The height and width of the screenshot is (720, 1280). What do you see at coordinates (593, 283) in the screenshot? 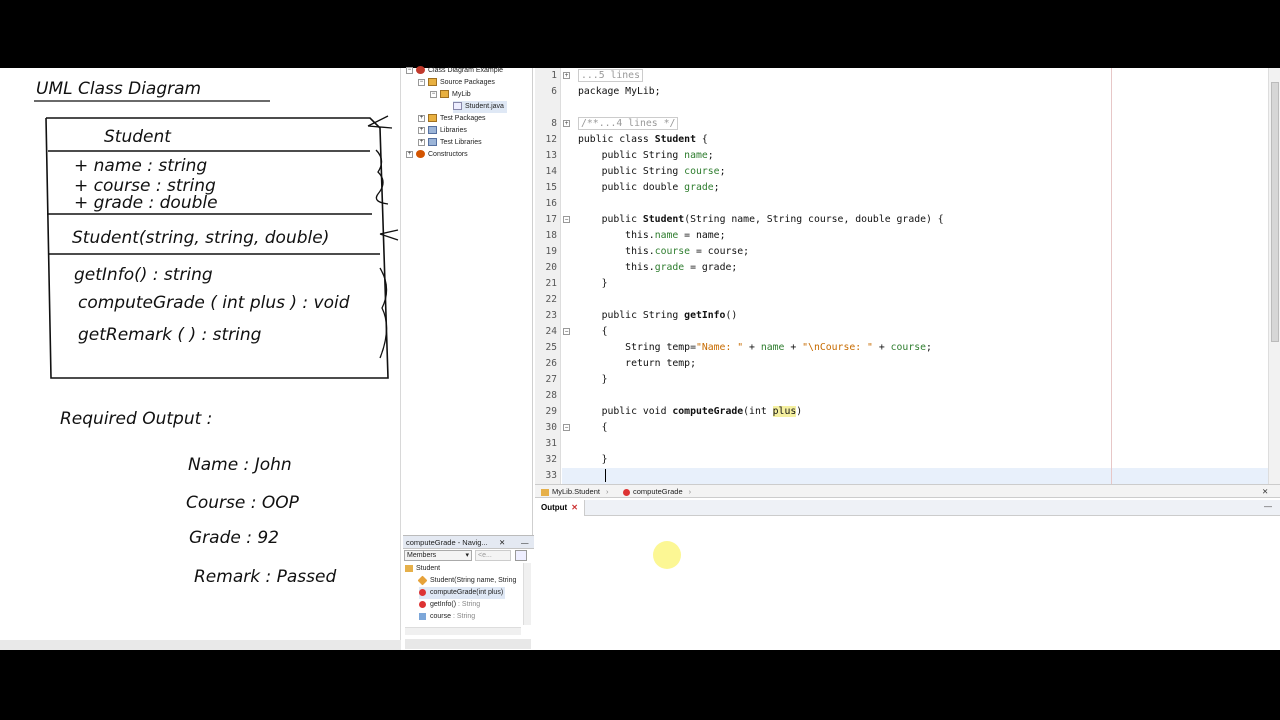
I see `code-line: }` at bounding box center [593, 283].